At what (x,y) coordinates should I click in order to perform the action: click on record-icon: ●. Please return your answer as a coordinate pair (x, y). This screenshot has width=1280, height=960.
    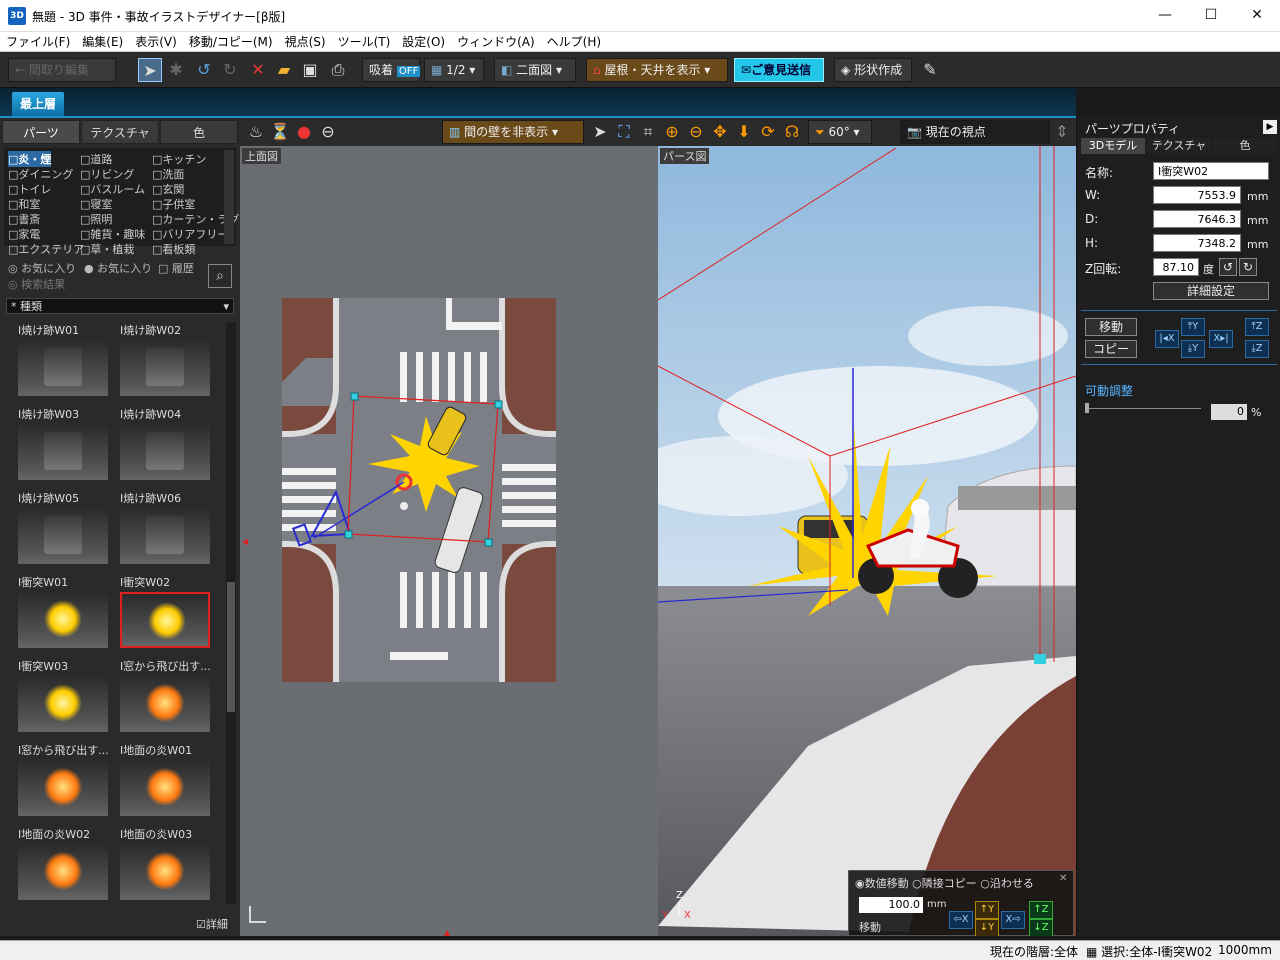
    Looking at the image, I should click on (304, 132).